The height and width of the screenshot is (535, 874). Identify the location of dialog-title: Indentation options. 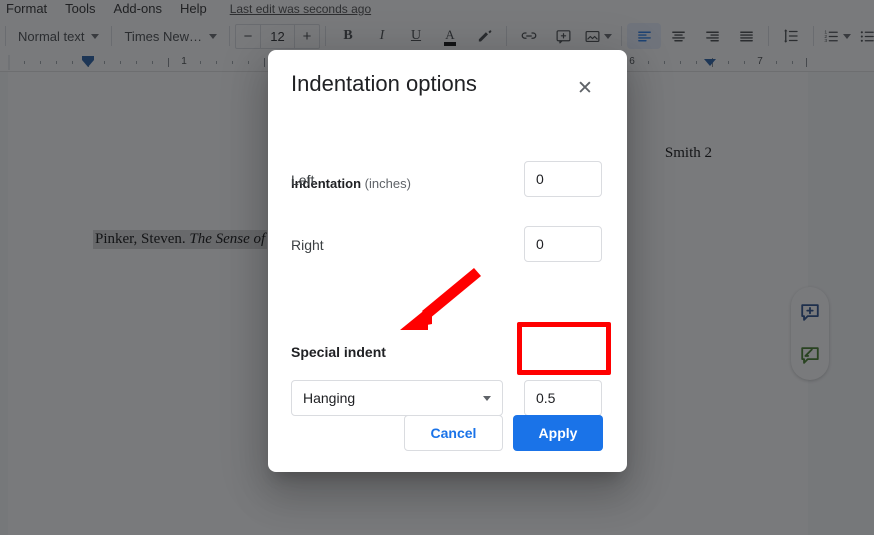
(384, 83).